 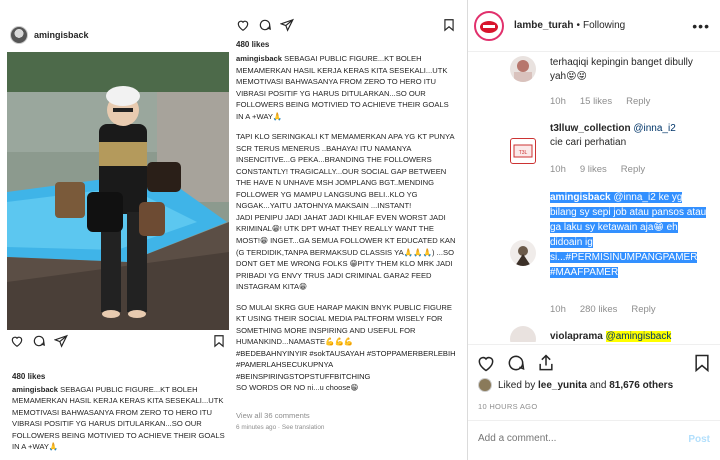 What do you see at coordinates (280, 427) in the screenshot?
I see `embedded-timestamp: 6 minutes ago · See translation` at bounding box center [280, 427].